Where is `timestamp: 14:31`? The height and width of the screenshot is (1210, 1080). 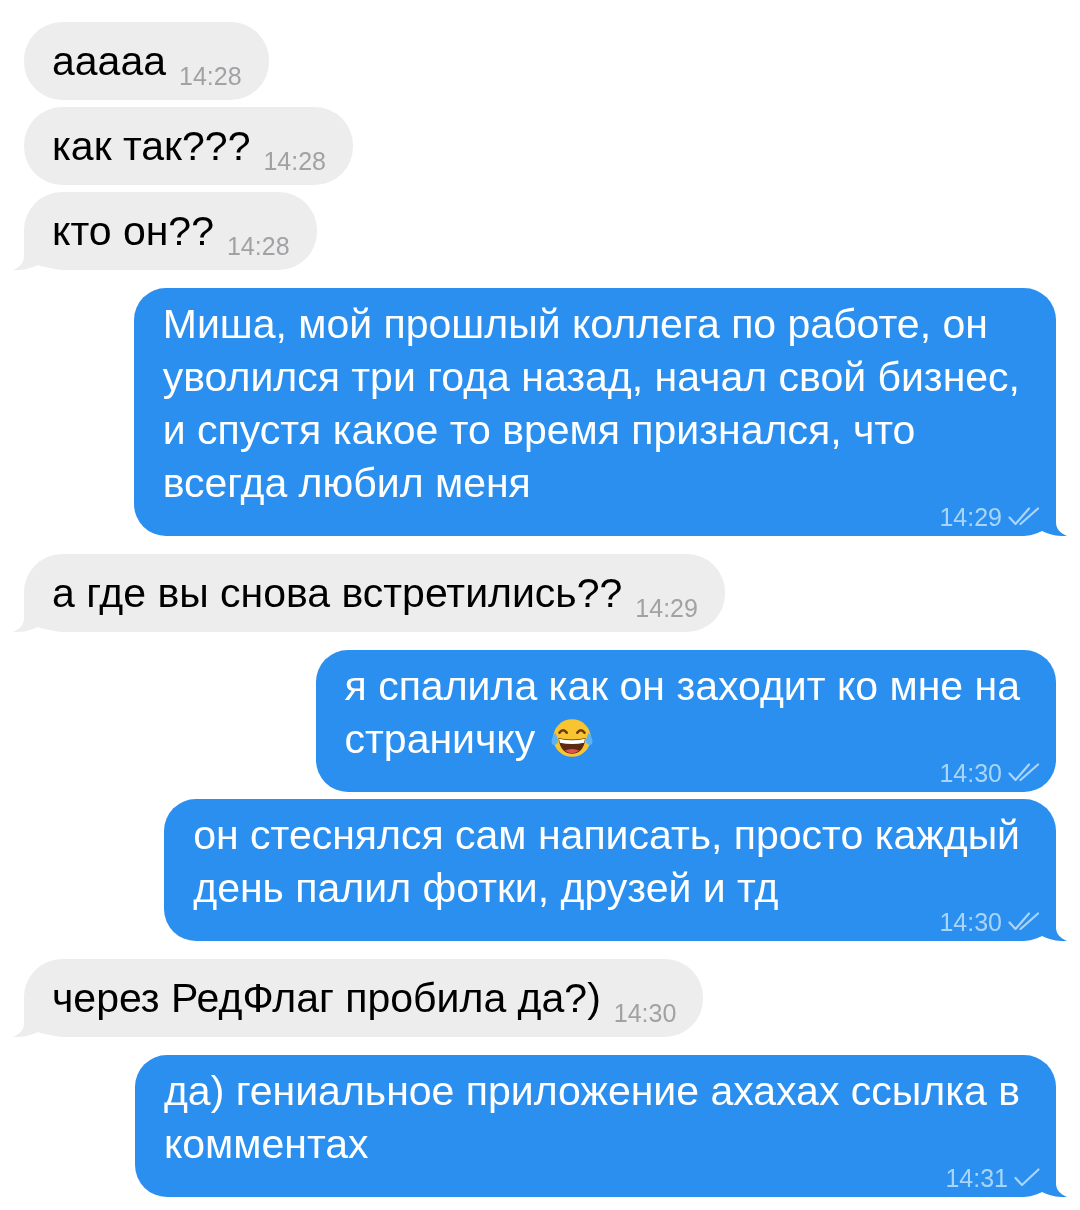 timestamp: 14:31 is located at coordinates (976, 1178).